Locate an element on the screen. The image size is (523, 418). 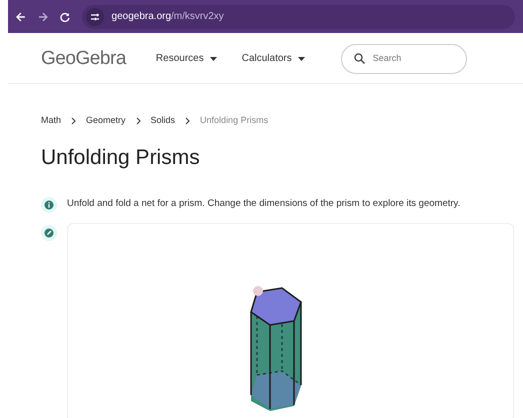
search-field: Search is located at coordinates (412, 59).